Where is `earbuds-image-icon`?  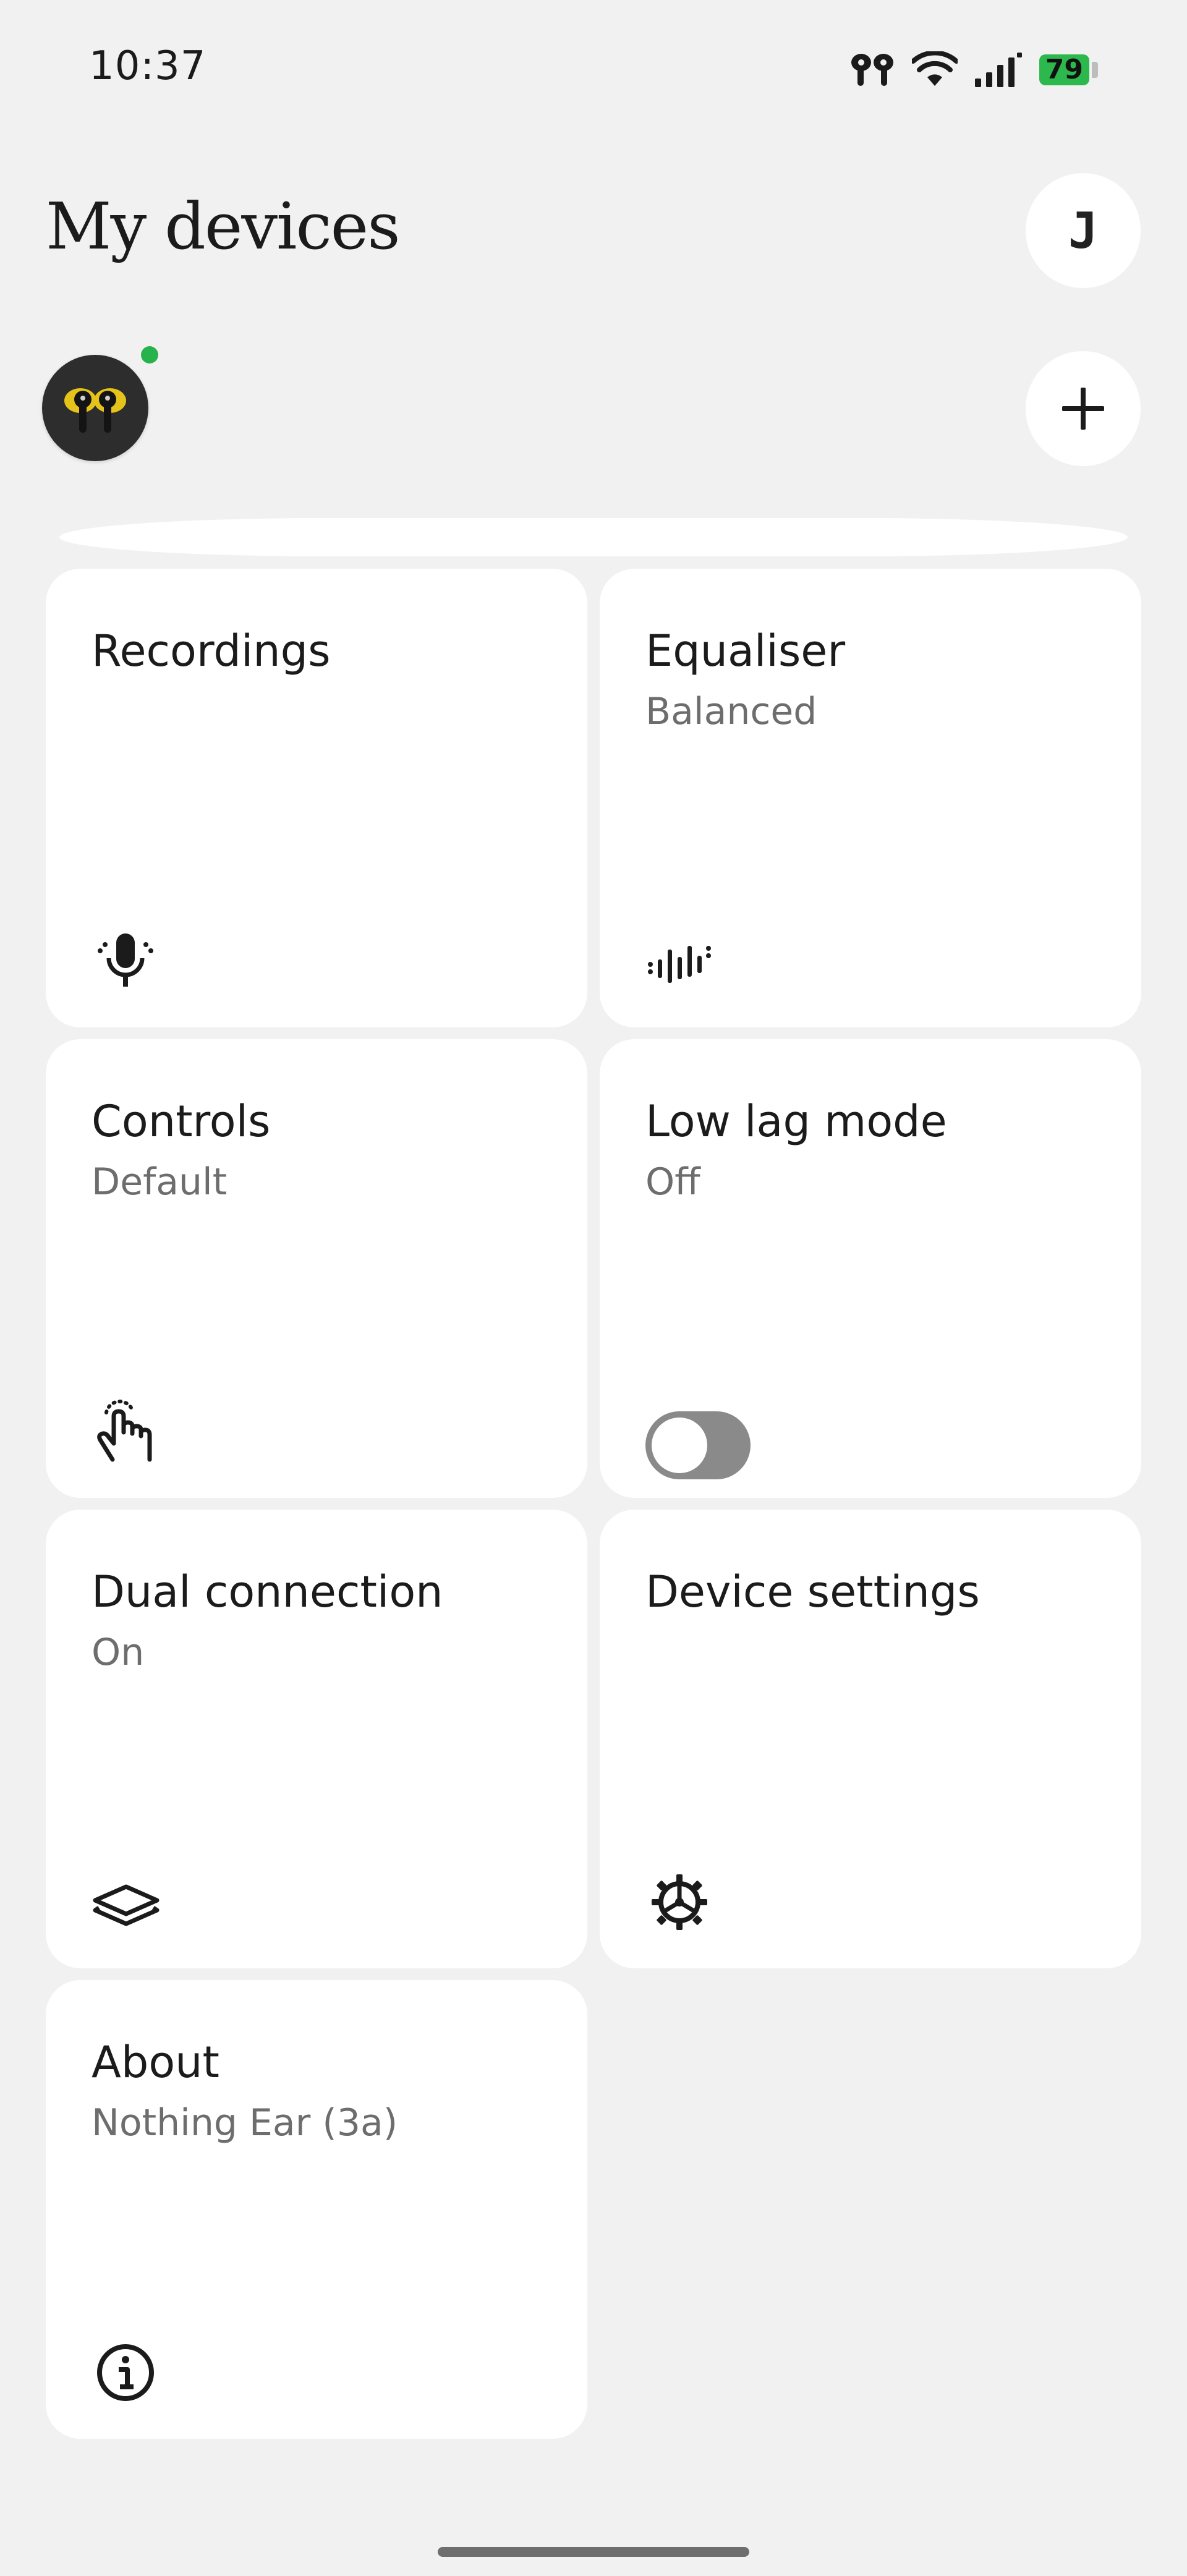
earbuds-image-icon is located at coordinates (95, 410).